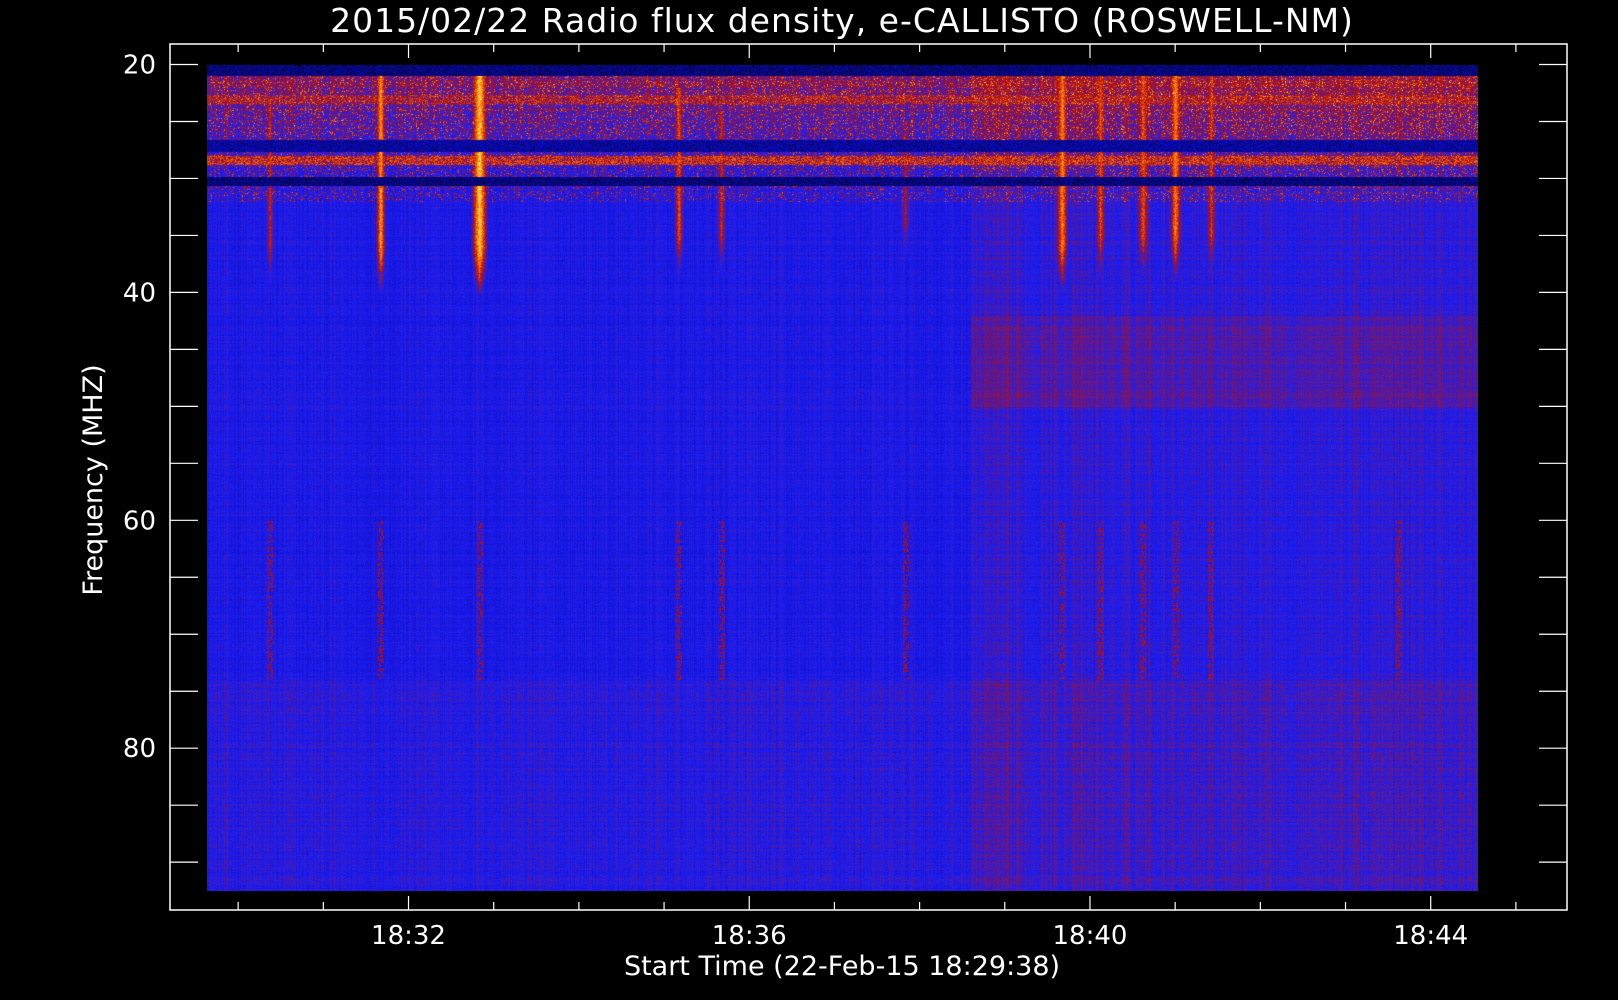 The height and width of the screenshot is (1000, 1618). What do you see at coordinates (139, 293) in the screenshot?
I see `y-tick-label: 40` at bounding box center [139, 293].